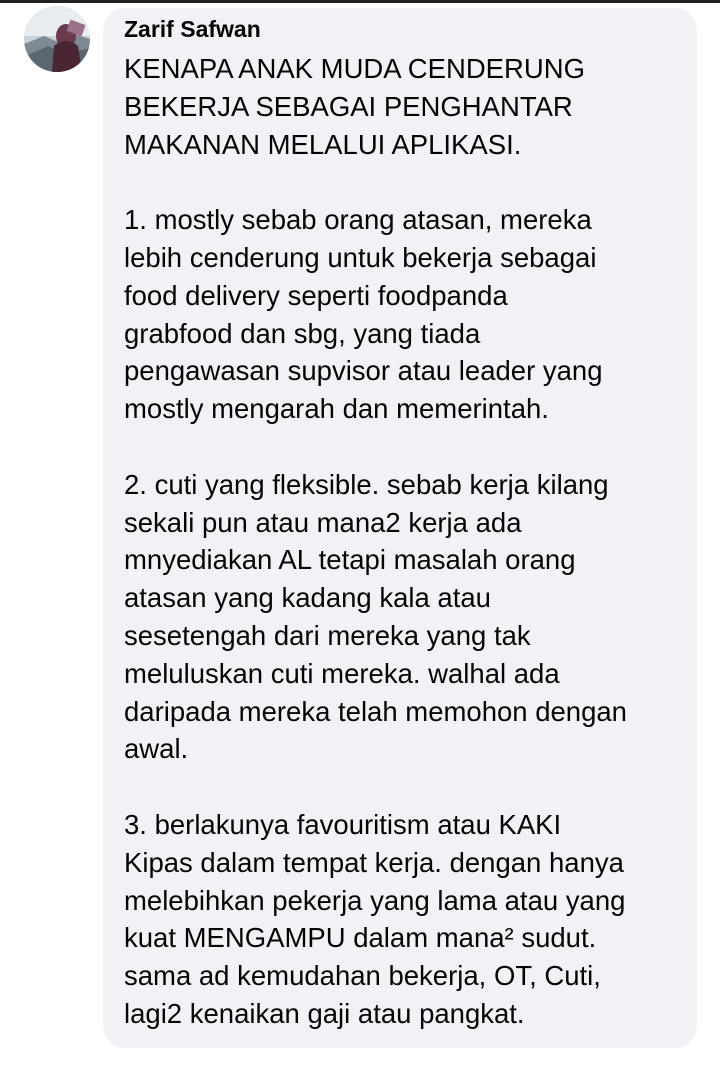 This screenshot has width=720, height=1071. Describe the element at coordinates (360, 938) in the screenshot. I see `comment-text-line: kuat MENGAMPU dalam mana² sudut.` at that location.